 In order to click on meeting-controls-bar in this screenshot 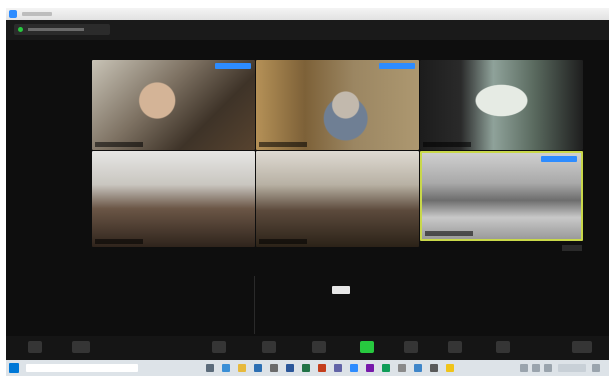, I will do `click(307, 348)`.